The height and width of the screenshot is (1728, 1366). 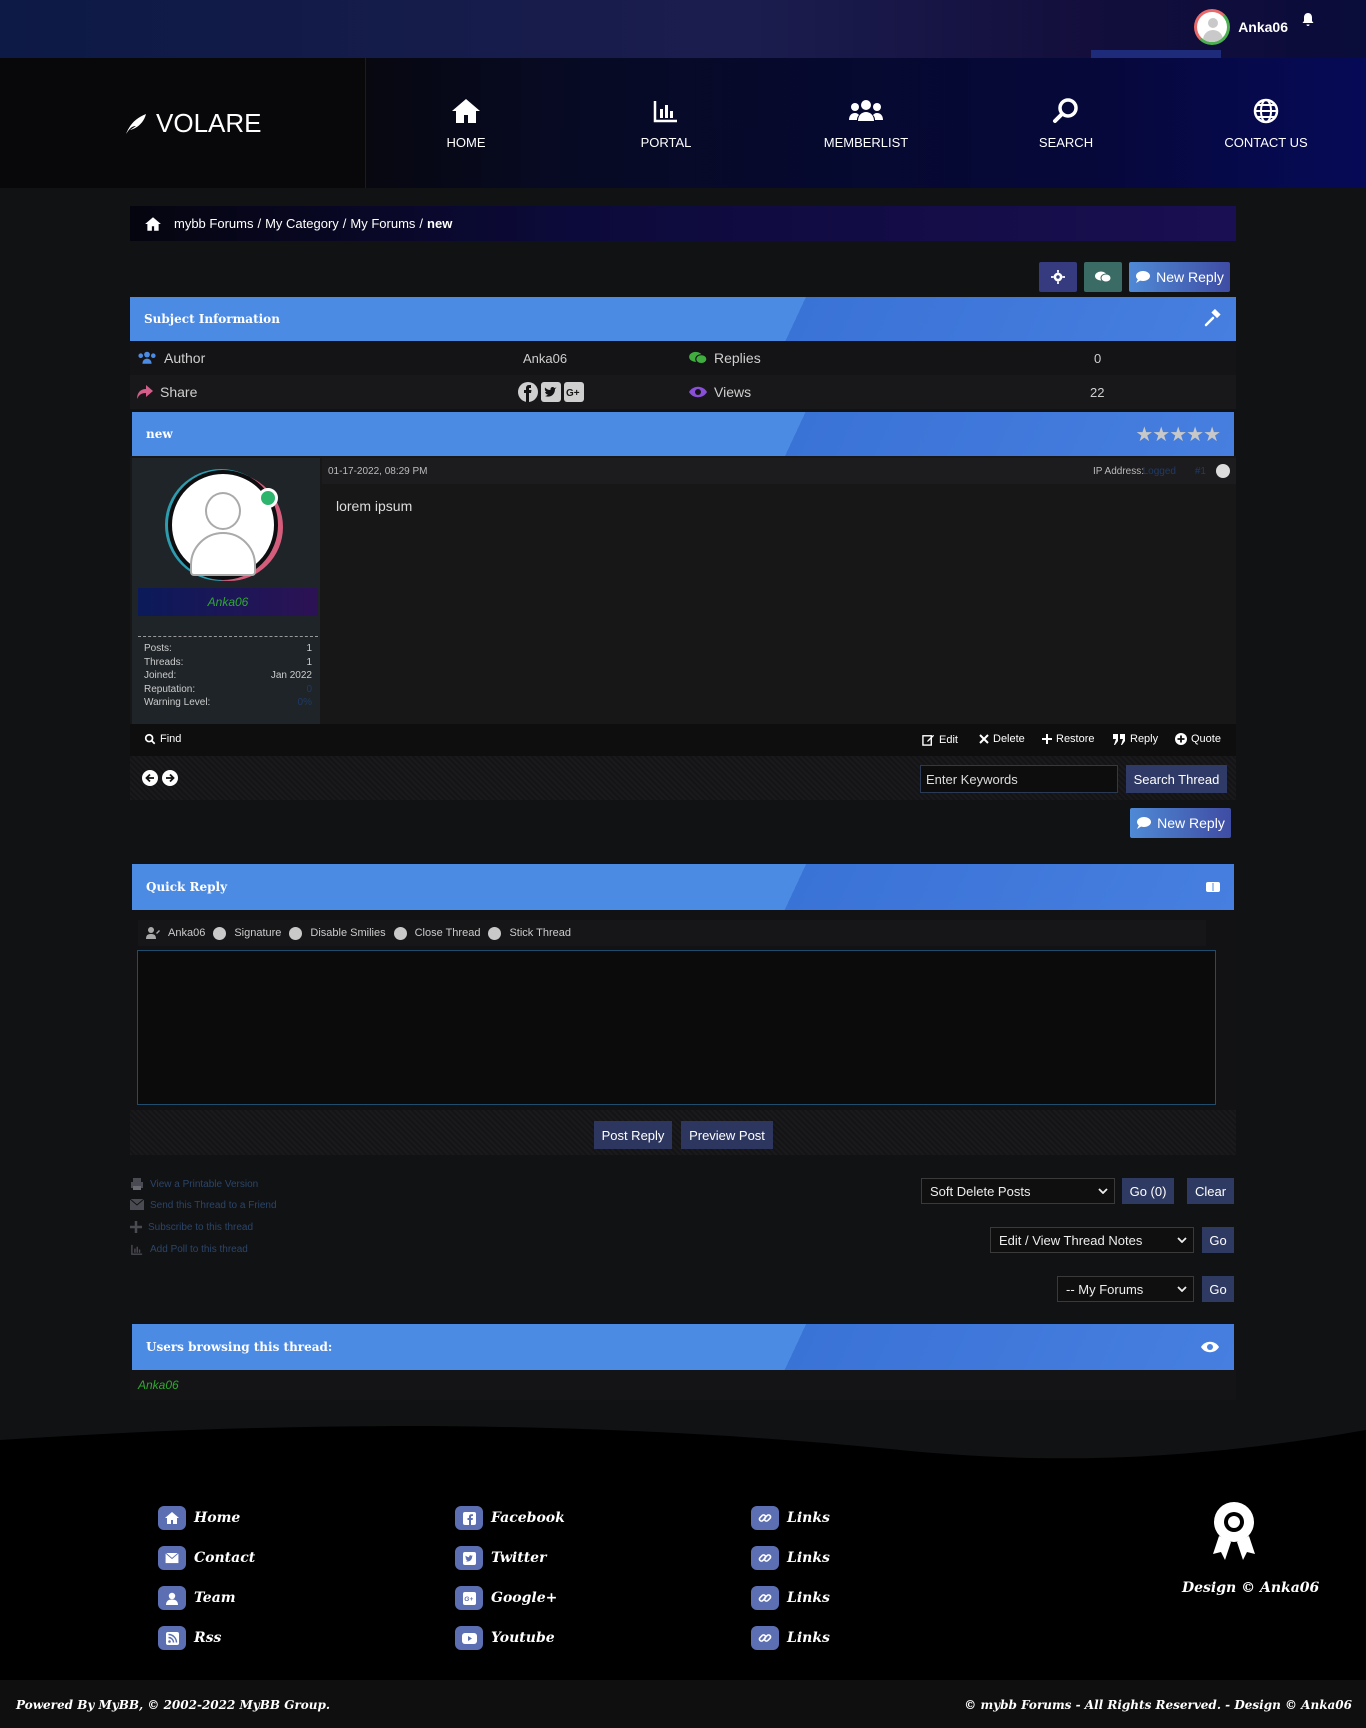 What do you see at coordinates (510, 1518) in the screenshot?
I see `footer-link-facebook: Facebook` at bounding box center [510, 1518].